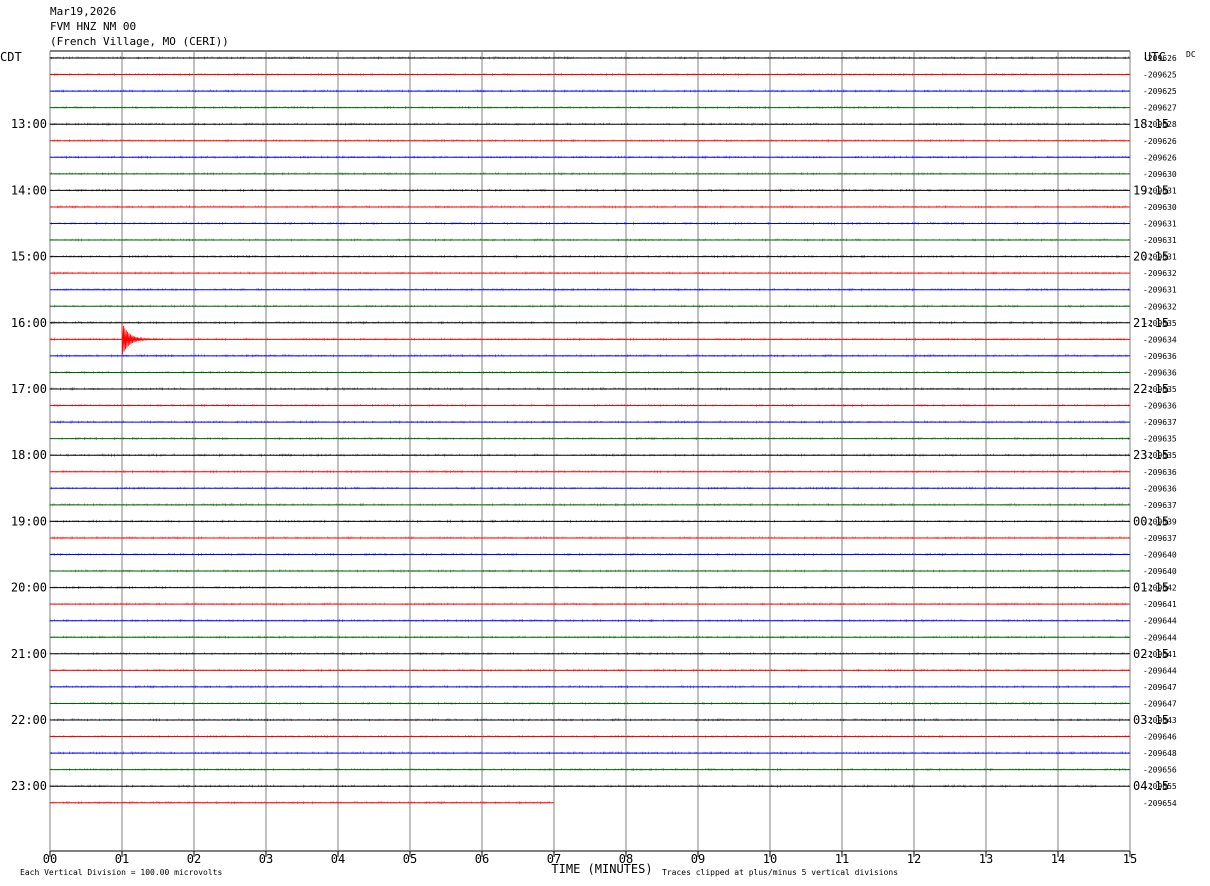  What do you see at coordinates (1160, 604) in the screenshot?
I see `dc-offset-label: -209641` at bounding box center [1160, 604].